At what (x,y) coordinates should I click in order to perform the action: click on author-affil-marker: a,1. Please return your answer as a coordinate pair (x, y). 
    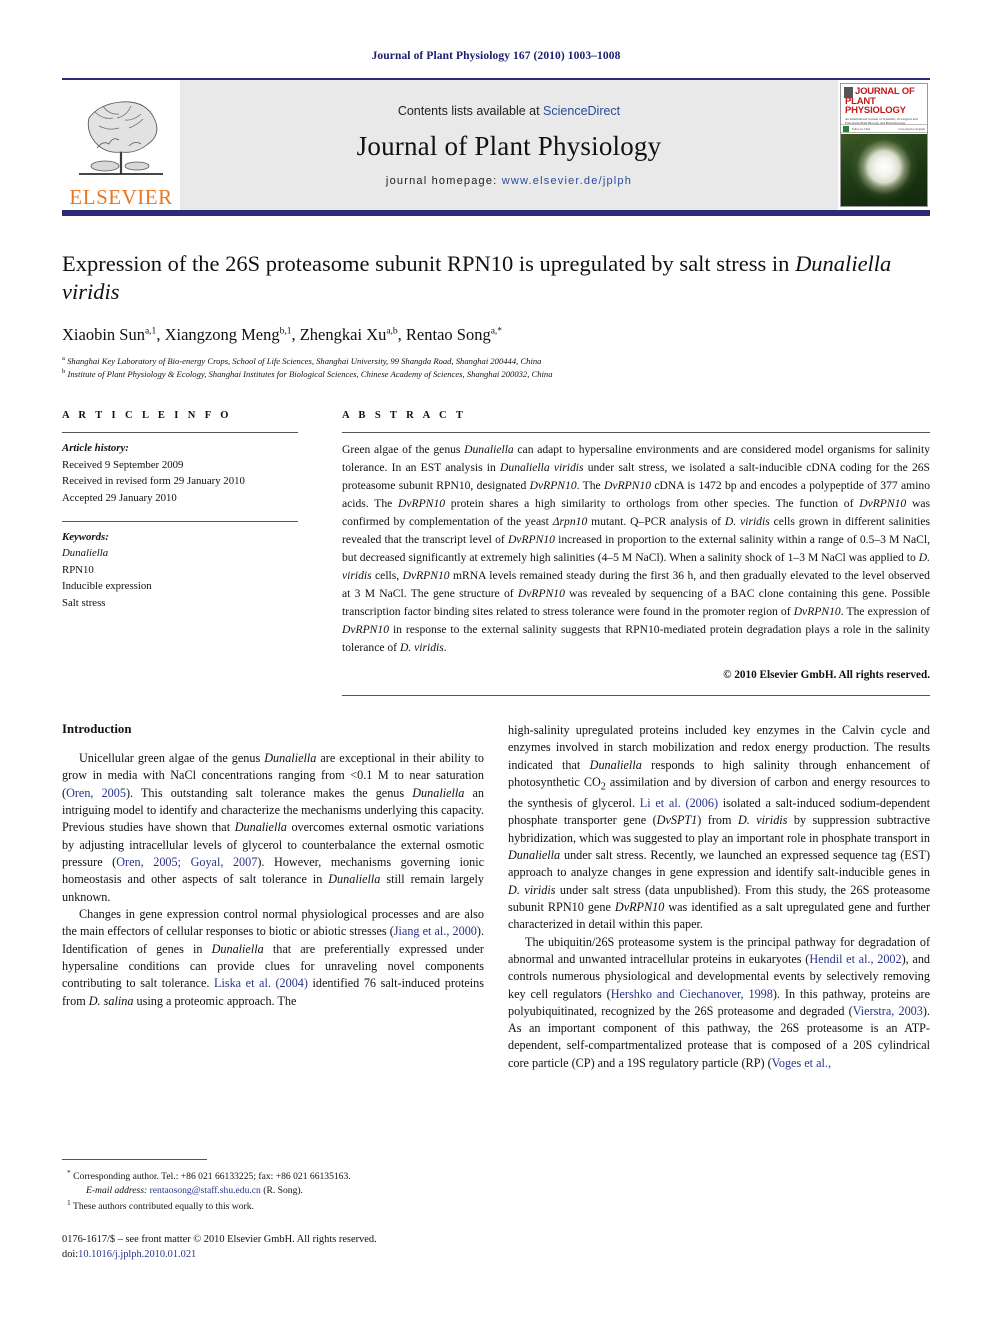
    Looking at the image, I should click on (150, 331).